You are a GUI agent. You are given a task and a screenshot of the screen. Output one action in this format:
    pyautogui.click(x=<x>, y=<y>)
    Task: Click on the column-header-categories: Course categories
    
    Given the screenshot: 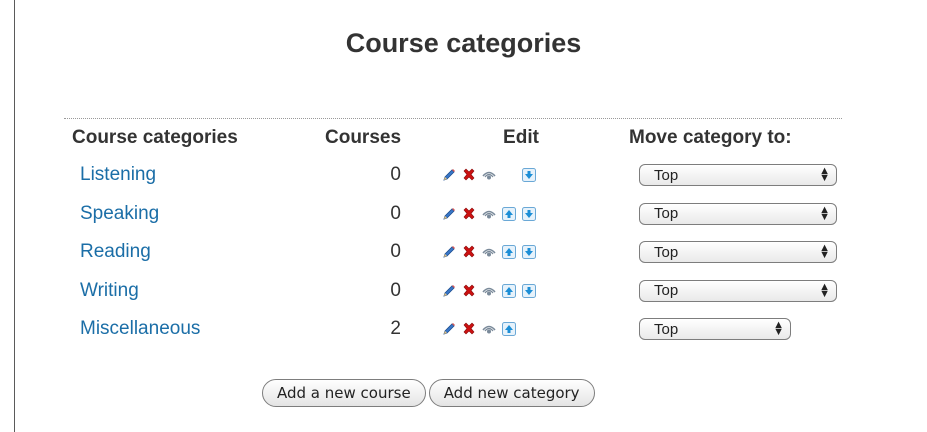 What is the action you would take?
    pyautogui.click(x=155, y=137)
    